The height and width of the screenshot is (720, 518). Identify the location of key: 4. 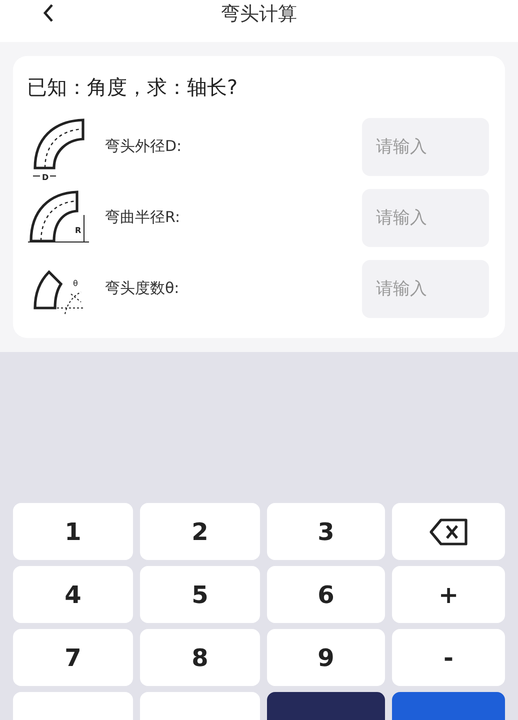
(73, 594).